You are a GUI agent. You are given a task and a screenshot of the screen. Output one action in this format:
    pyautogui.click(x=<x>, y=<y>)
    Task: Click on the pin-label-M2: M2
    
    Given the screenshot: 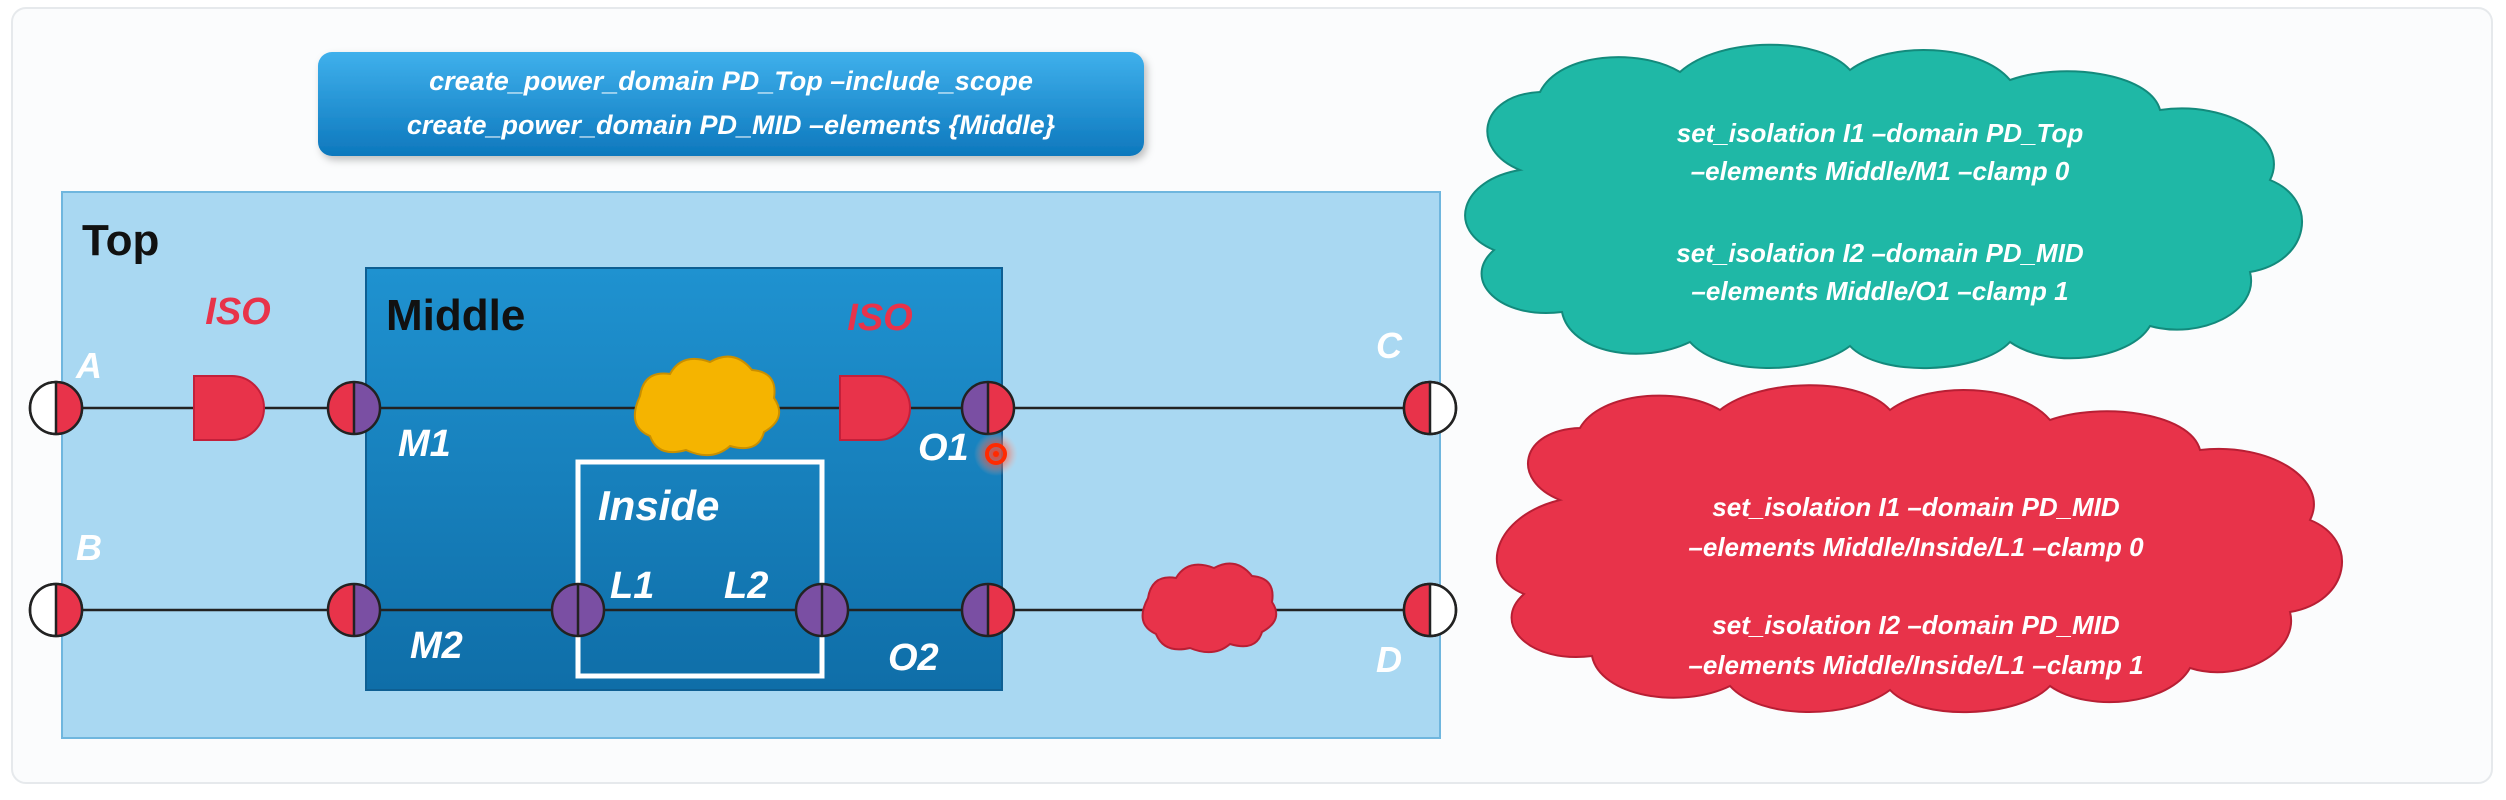 What is the action you would take?
    pyautogui.click(x=436, y=646)
    